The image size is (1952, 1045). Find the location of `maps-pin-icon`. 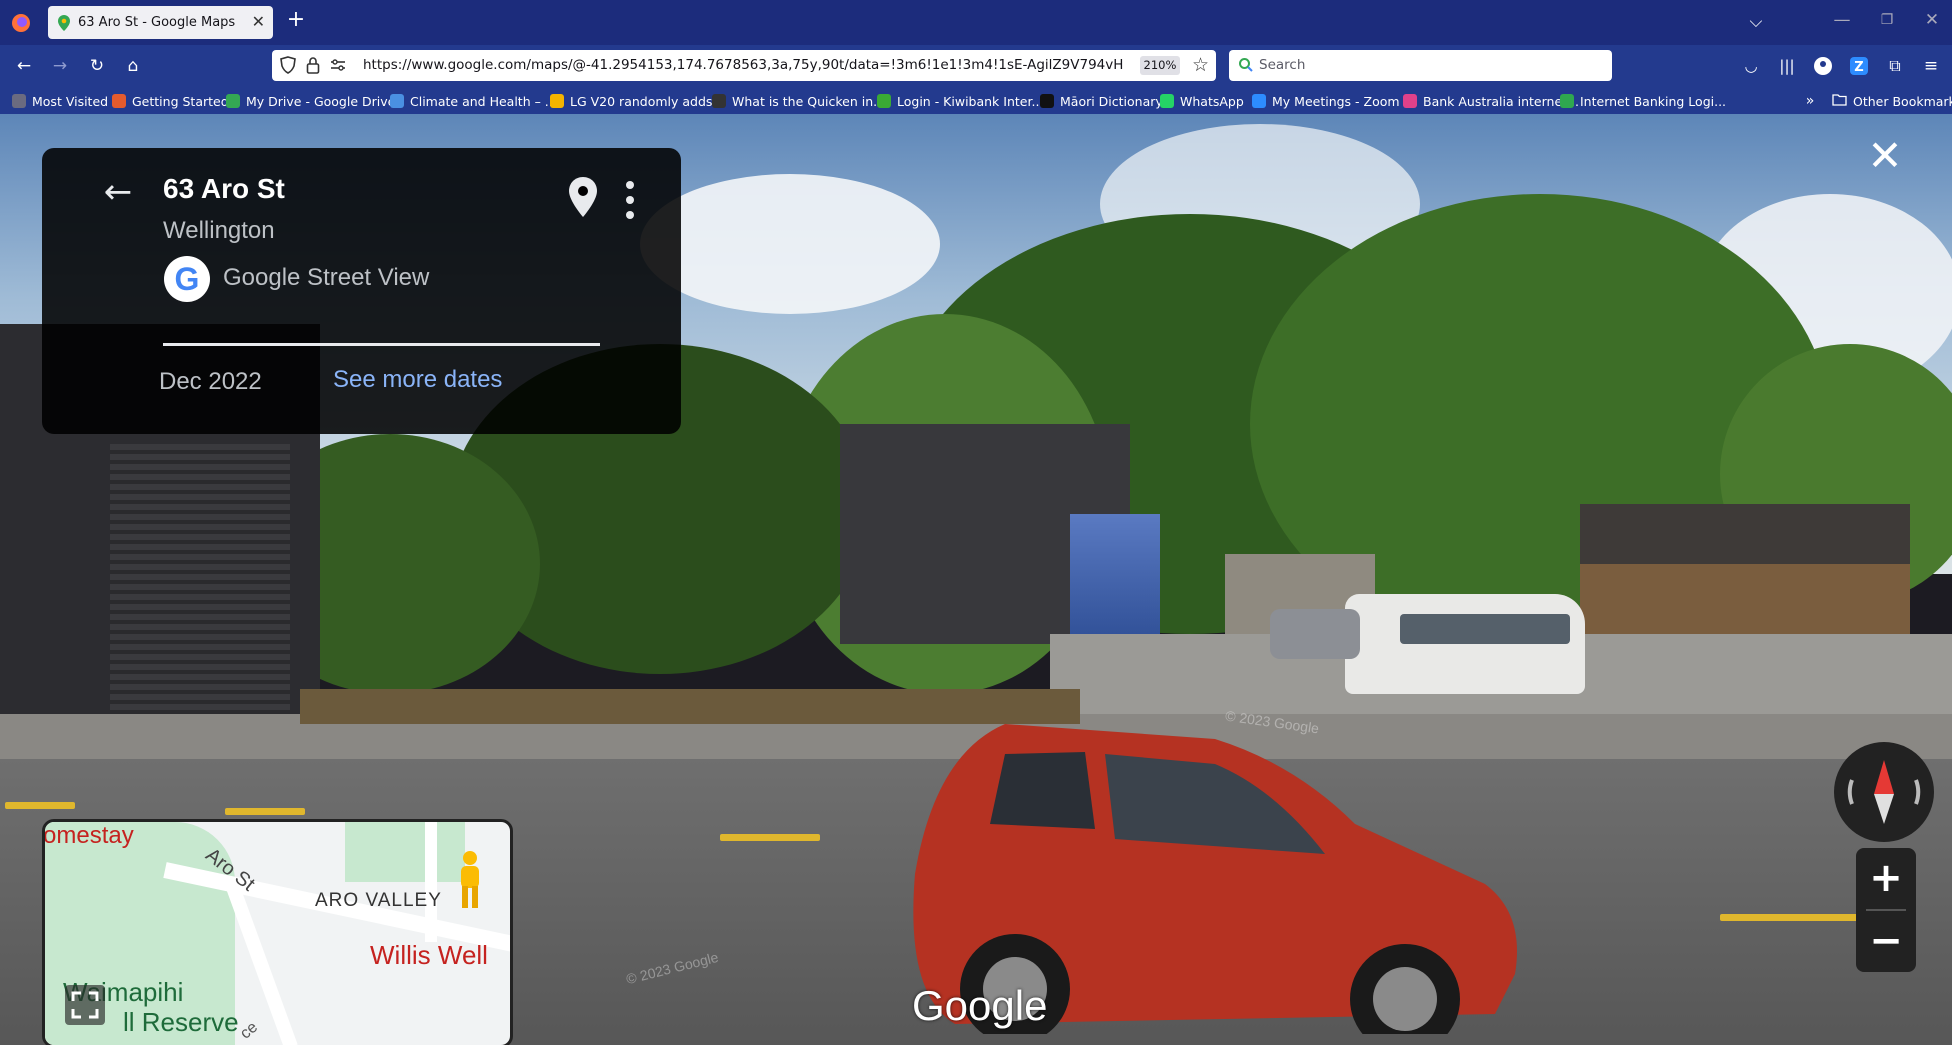

maps-pin-icon is located at coordinates (64, 22).